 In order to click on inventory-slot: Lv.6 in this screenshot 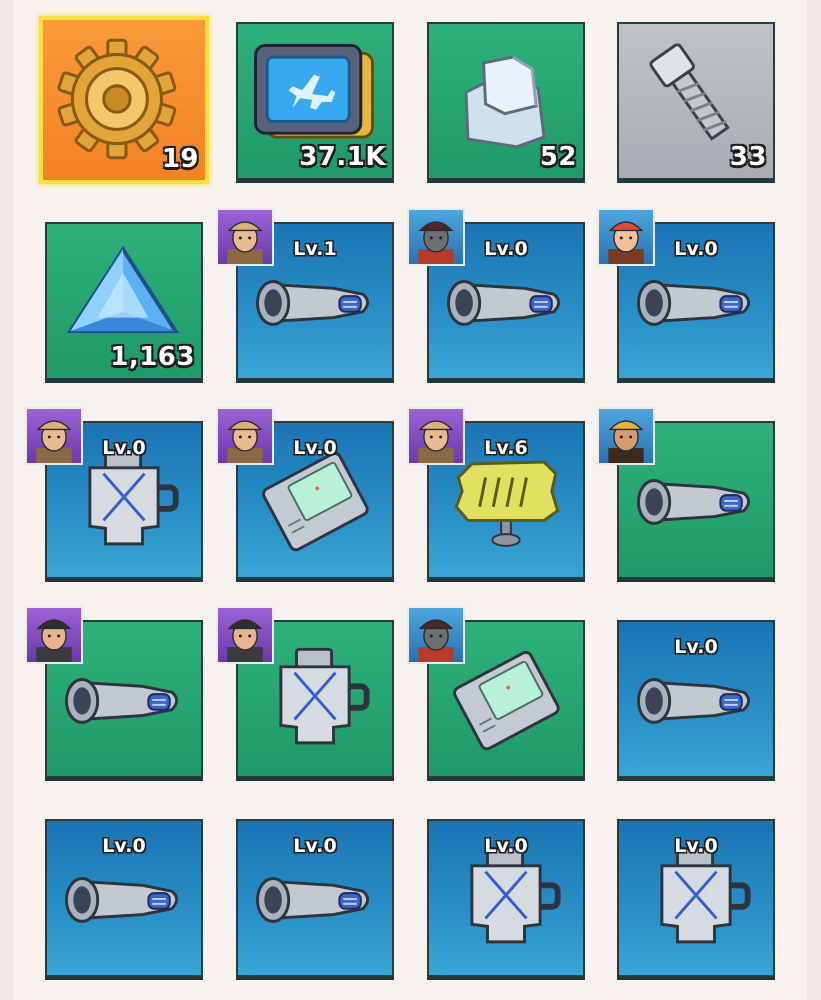, I will do `click(496, 493)`.